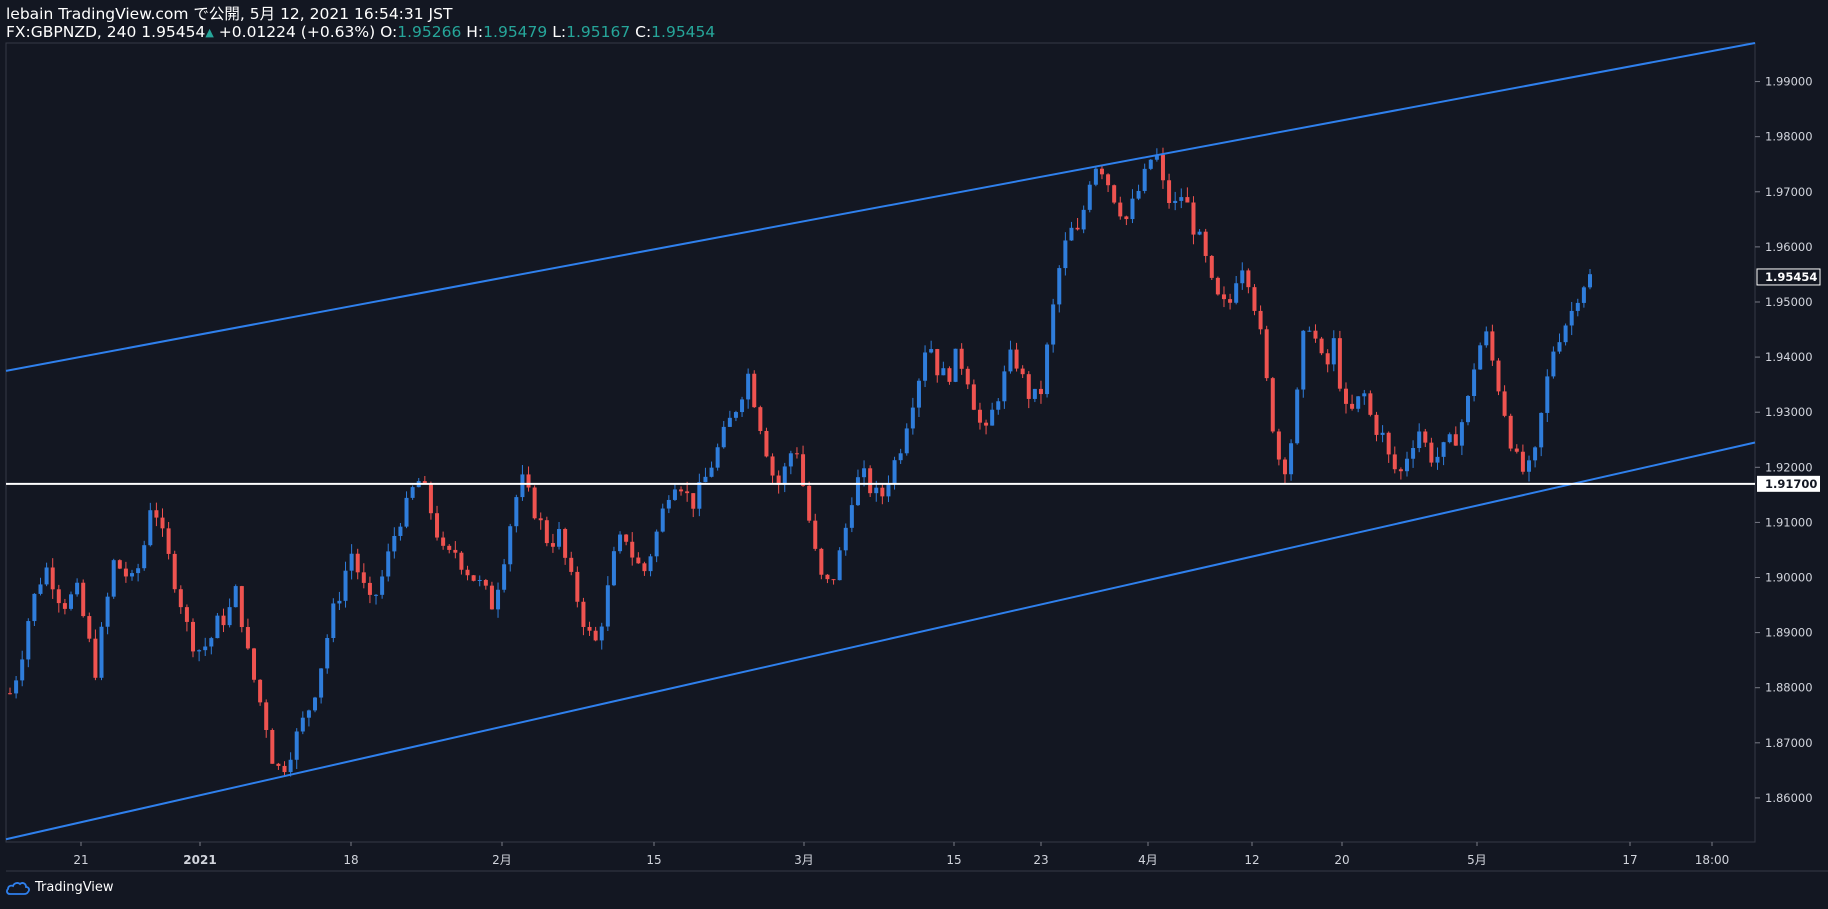 The height and width of the screenshot is (909, 1828). I want to click on y-tick-label: 1.94000, so click(1789, 357).